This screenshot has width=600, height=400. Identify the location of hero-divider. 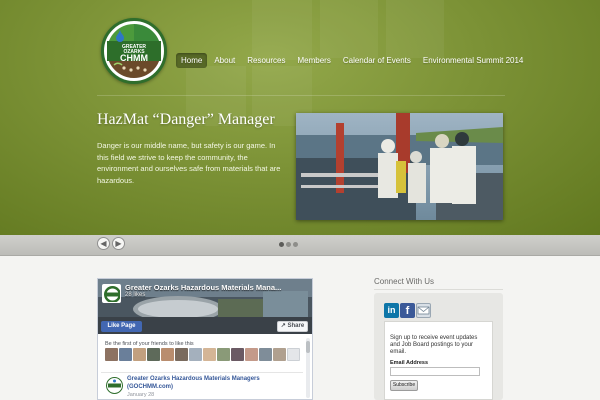
(301, 95).